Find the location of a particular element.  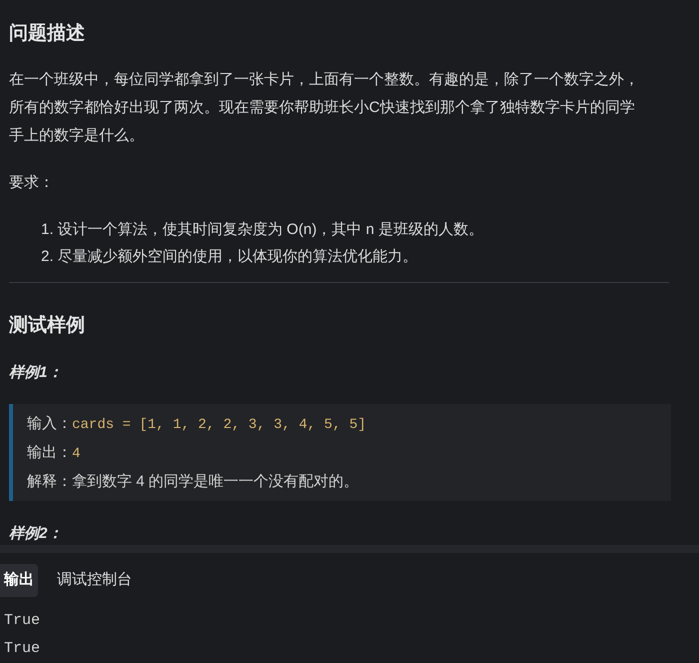

sample-line: 输出：4 is located at coordinates (54, 453).